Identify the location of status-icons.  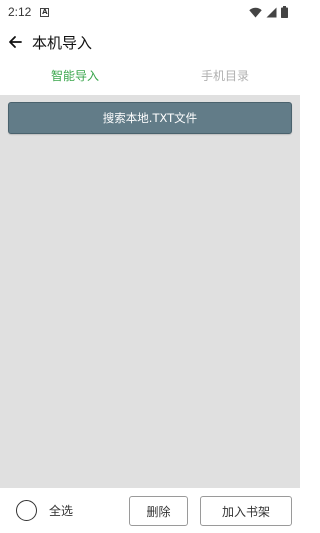
(268, 12).